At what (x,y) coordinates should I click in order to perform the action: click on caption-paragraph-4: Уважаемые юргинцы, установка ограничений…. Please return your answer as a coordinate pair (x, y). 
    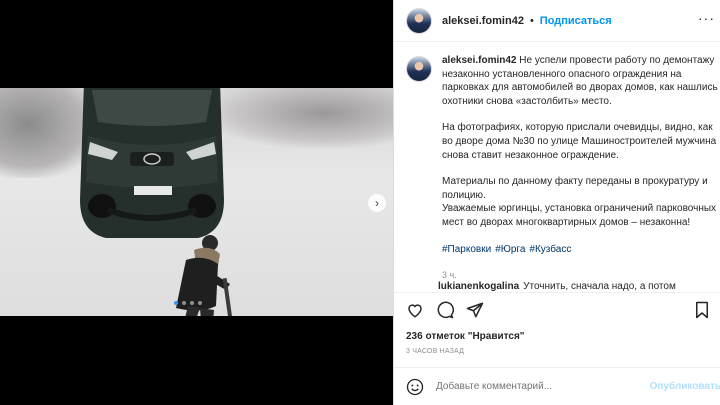
    Looking at the image, I should click on (579, 215).